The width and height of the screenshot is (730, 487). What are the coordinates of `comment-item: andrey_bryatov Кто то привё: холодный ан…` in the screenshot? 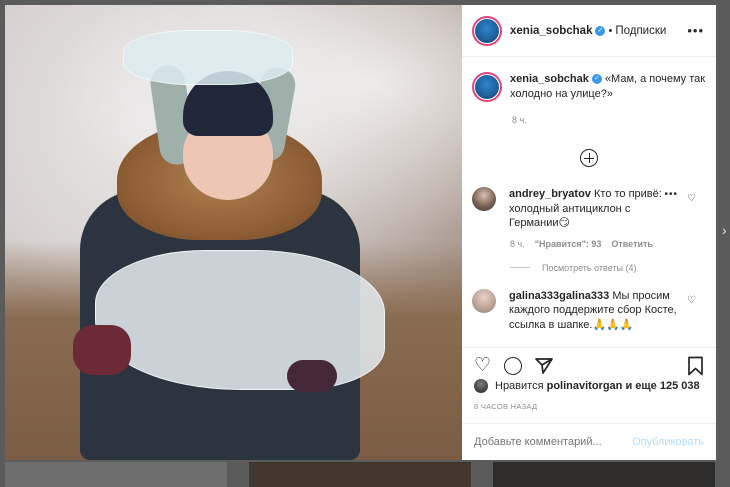 It's located at (589, 209).